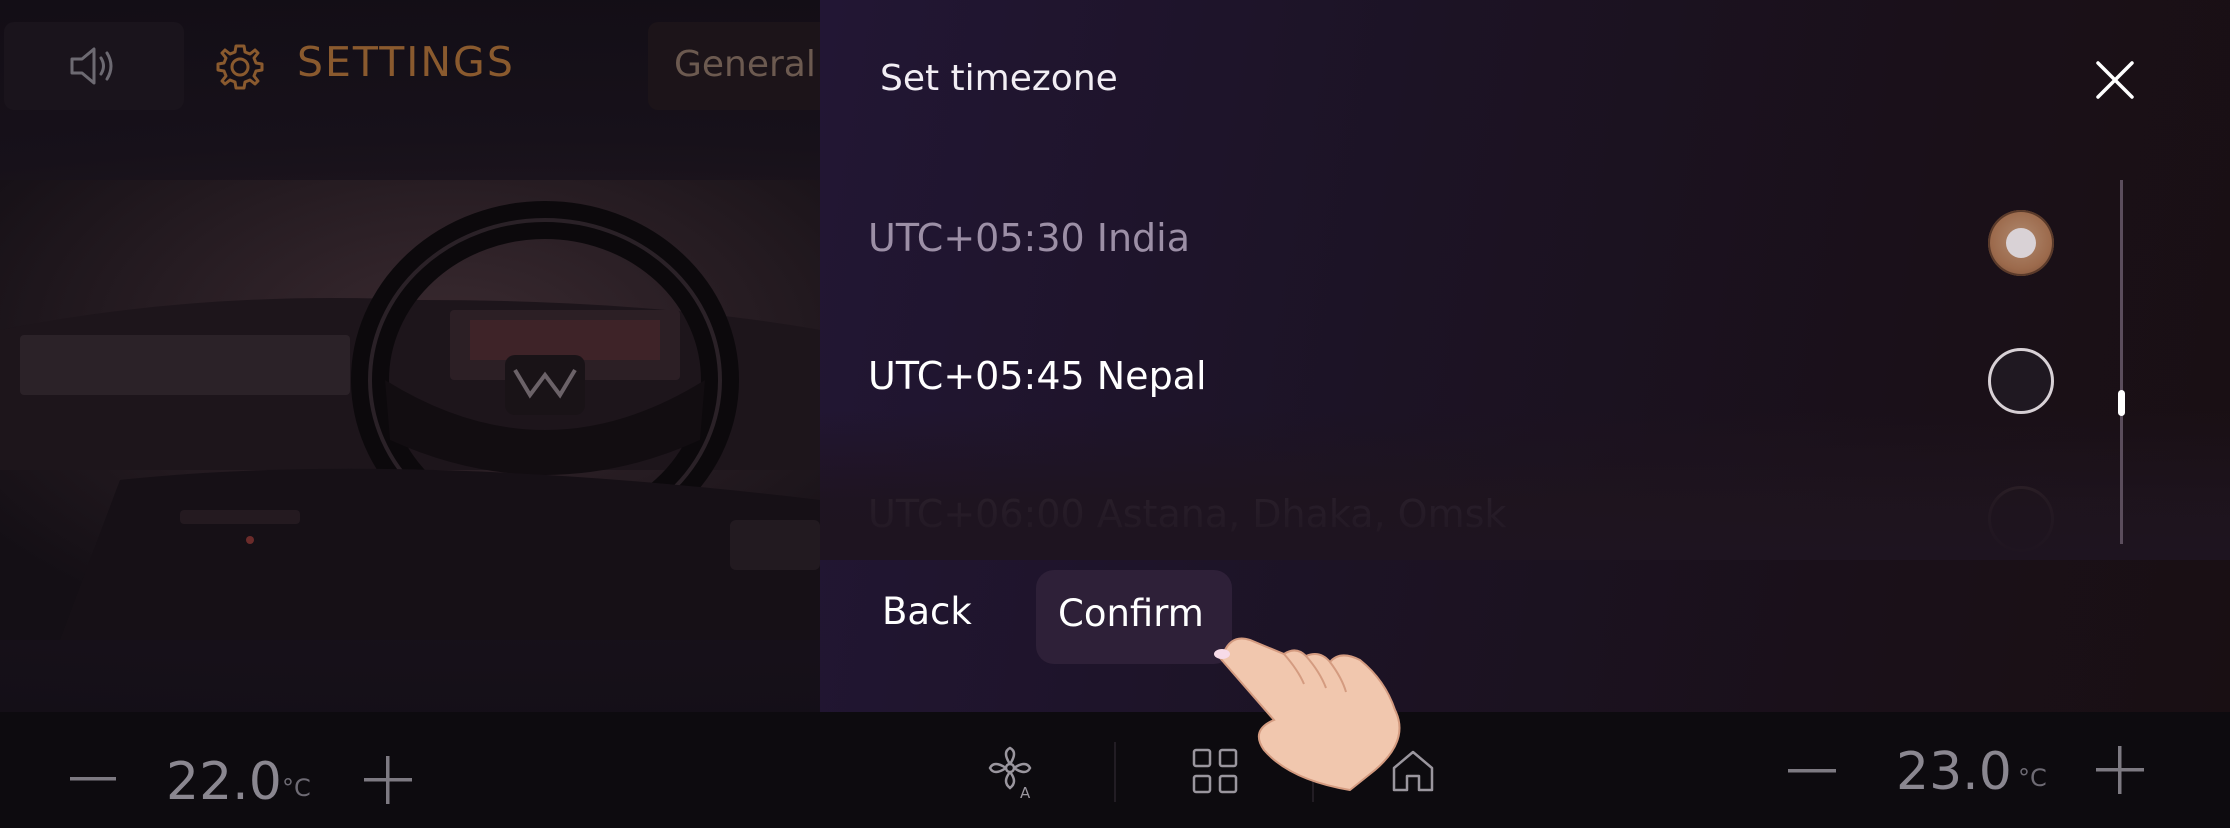 The width and height of the screenshot is (2230, 837). I want to click on climate-bar: 22.0 °C A 23.0 °C, so click(1115, 774).